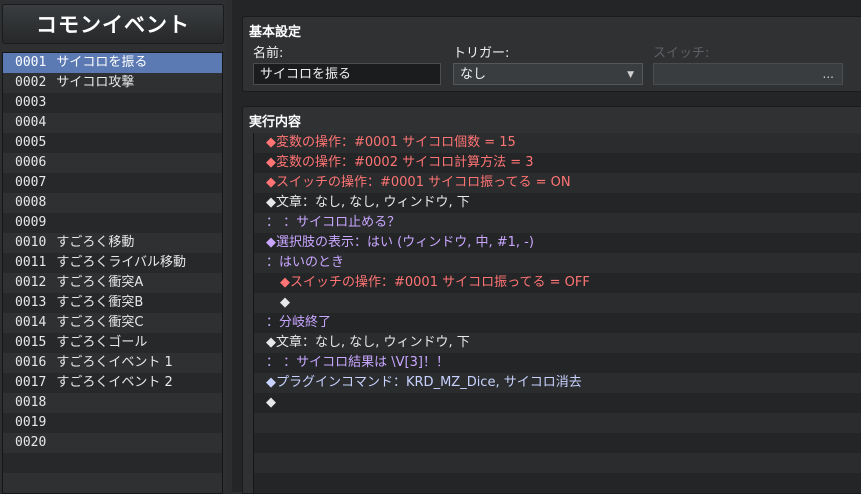 This screenshot has height=494, width=861. What do you see at coordinates (548, 74) in the screenshot?
I see `trigger-select: なし ▼` at bounding box center [548, 74].